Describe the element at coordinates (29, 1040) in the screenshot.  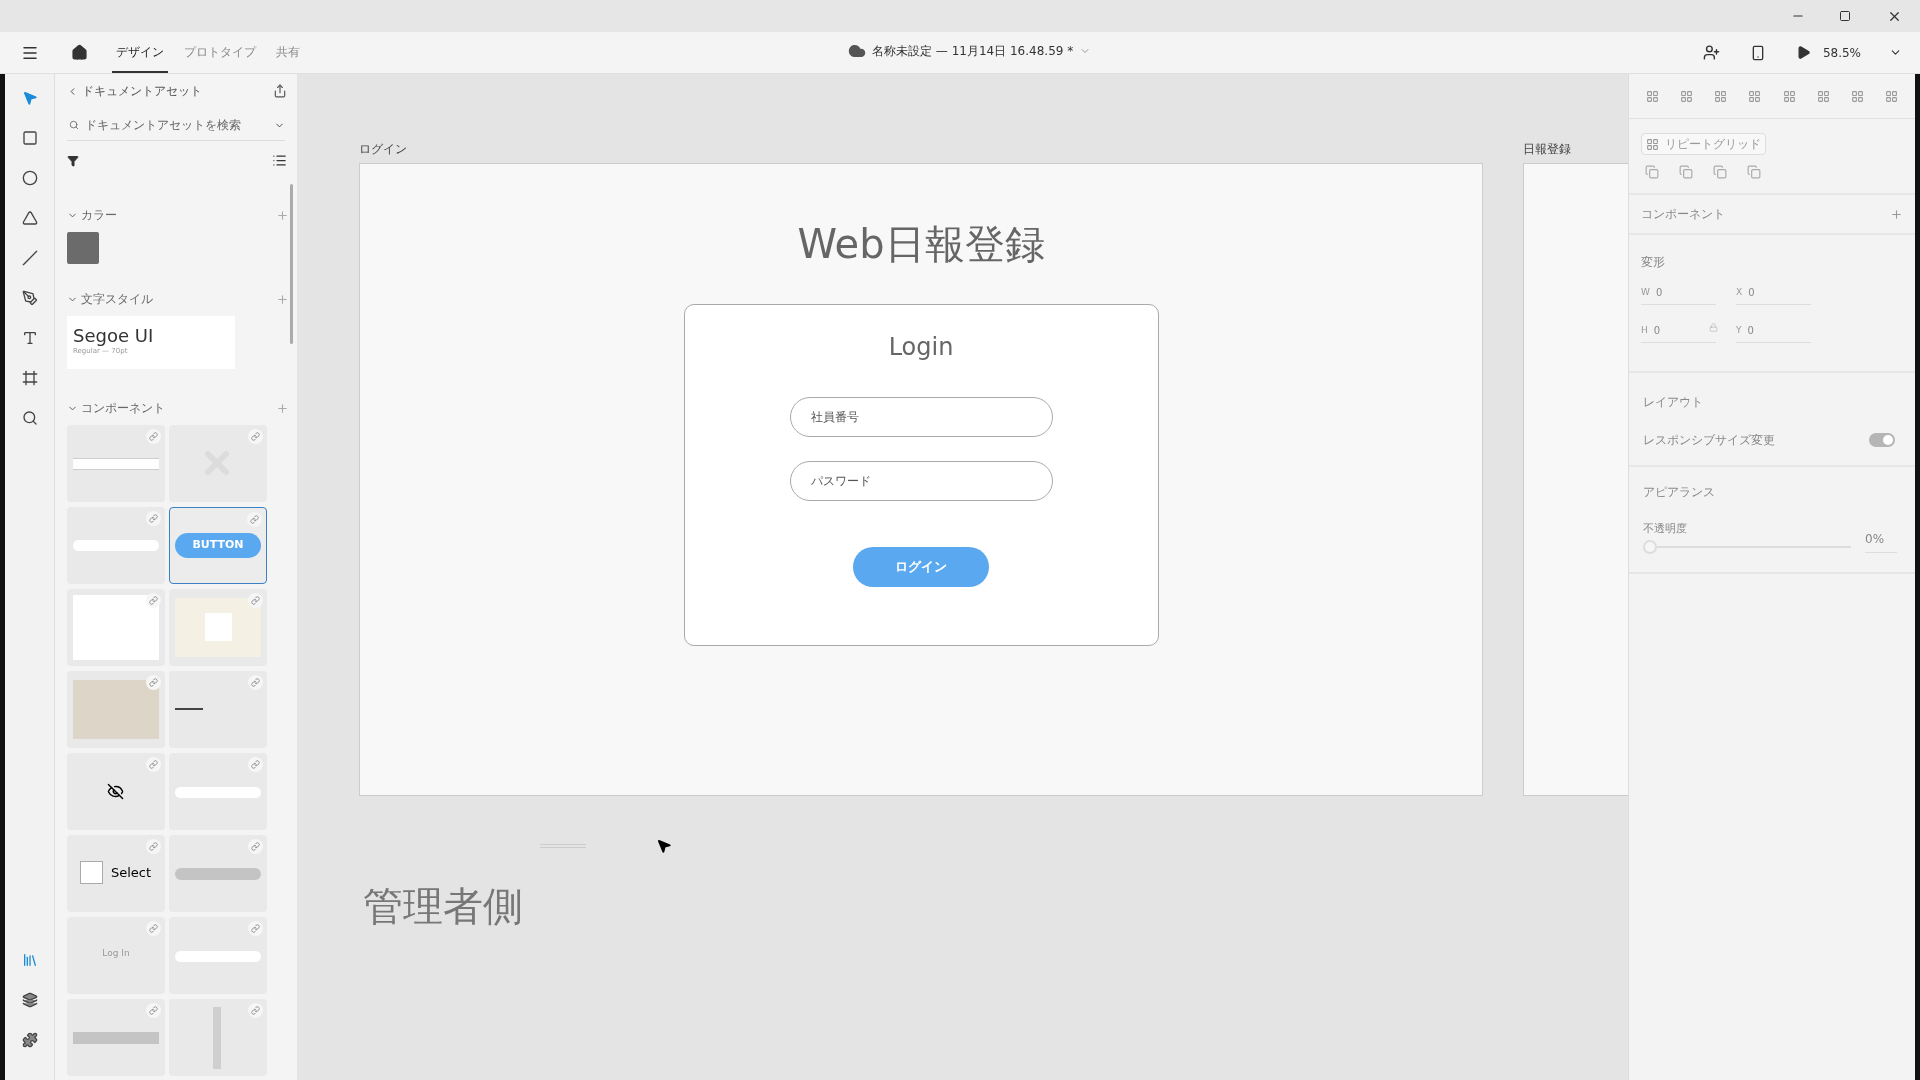
I see `plugins-panel-icon` at that location.